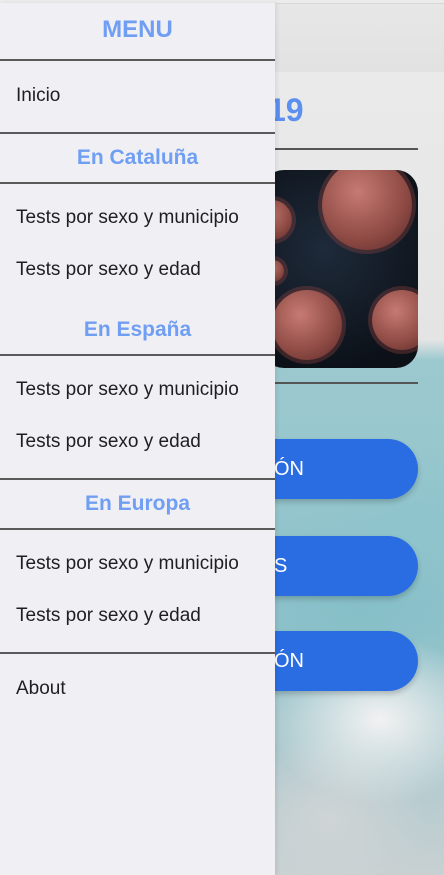  Describe the element at coordinates (343, 383) in the screenshot. I see `image-divider` at that location.